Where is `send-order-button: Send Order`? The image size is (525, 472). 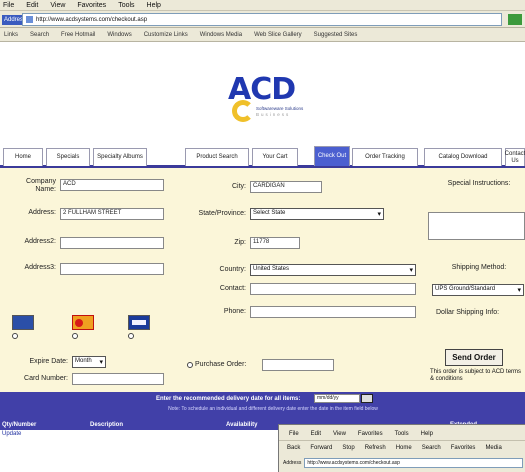 send-order-button: Send Order is located at coordinates (474, 357).